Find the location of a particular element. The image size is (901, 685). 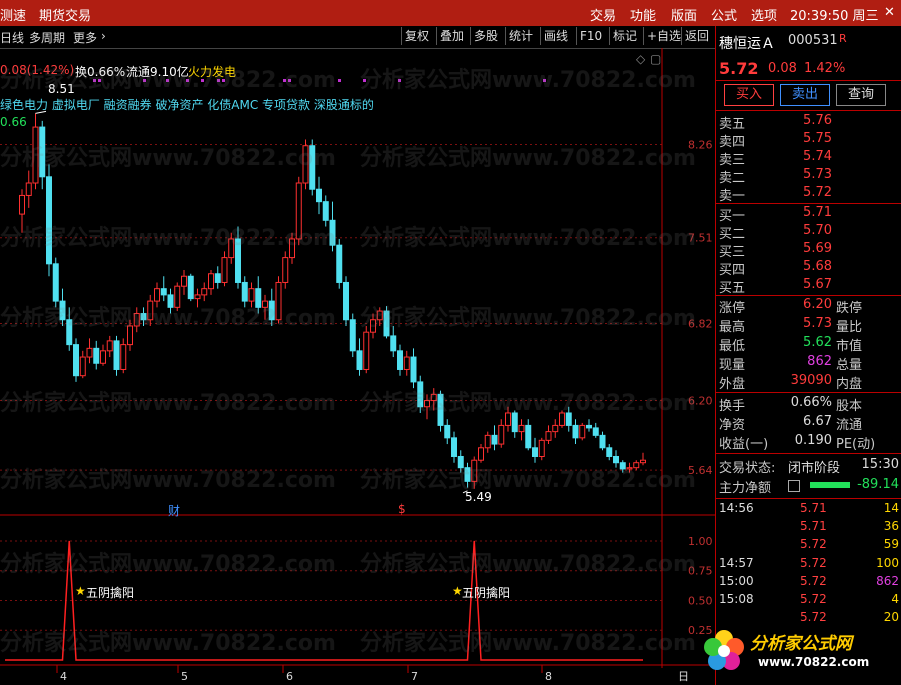

ask-row: 卖三 5.74 is located at coordinates (808, 158).